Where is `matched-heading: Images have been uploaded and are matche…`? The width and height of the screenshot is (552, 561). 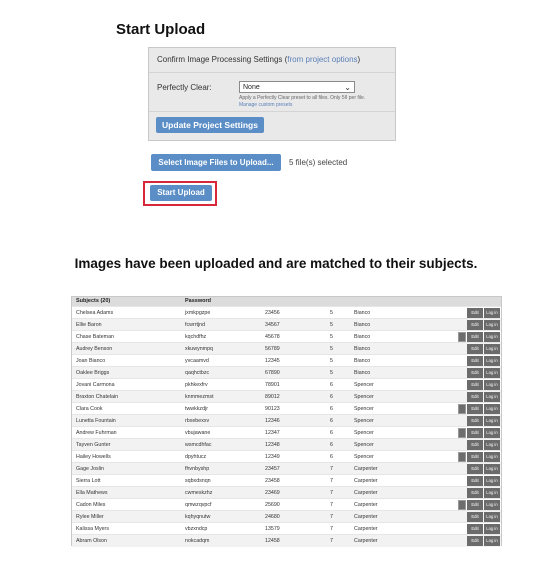 matched-heading: Images have been uploaded and are matche… is located at coordinates (276, 263).